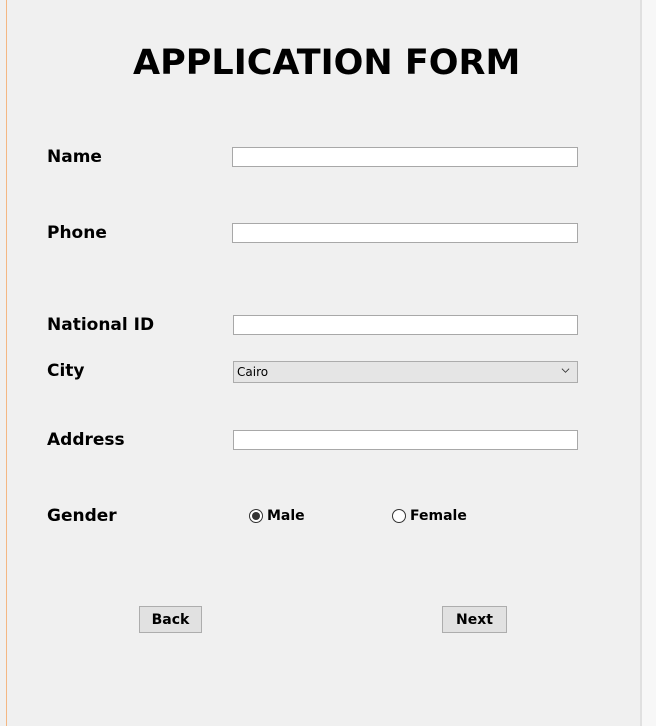 The height and width of the screenshot is (726, 656). Describe the element at coordinates (399, 516) in the screenshot. I see `radio-unchecked-icon` at that location.